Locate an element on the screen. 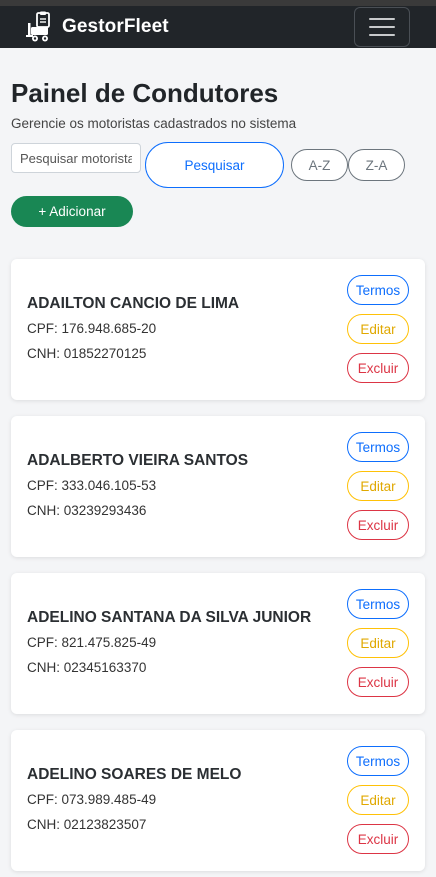 The image size is (436, 877). search-button: Pesquisar is located at coordinates (214, 165).